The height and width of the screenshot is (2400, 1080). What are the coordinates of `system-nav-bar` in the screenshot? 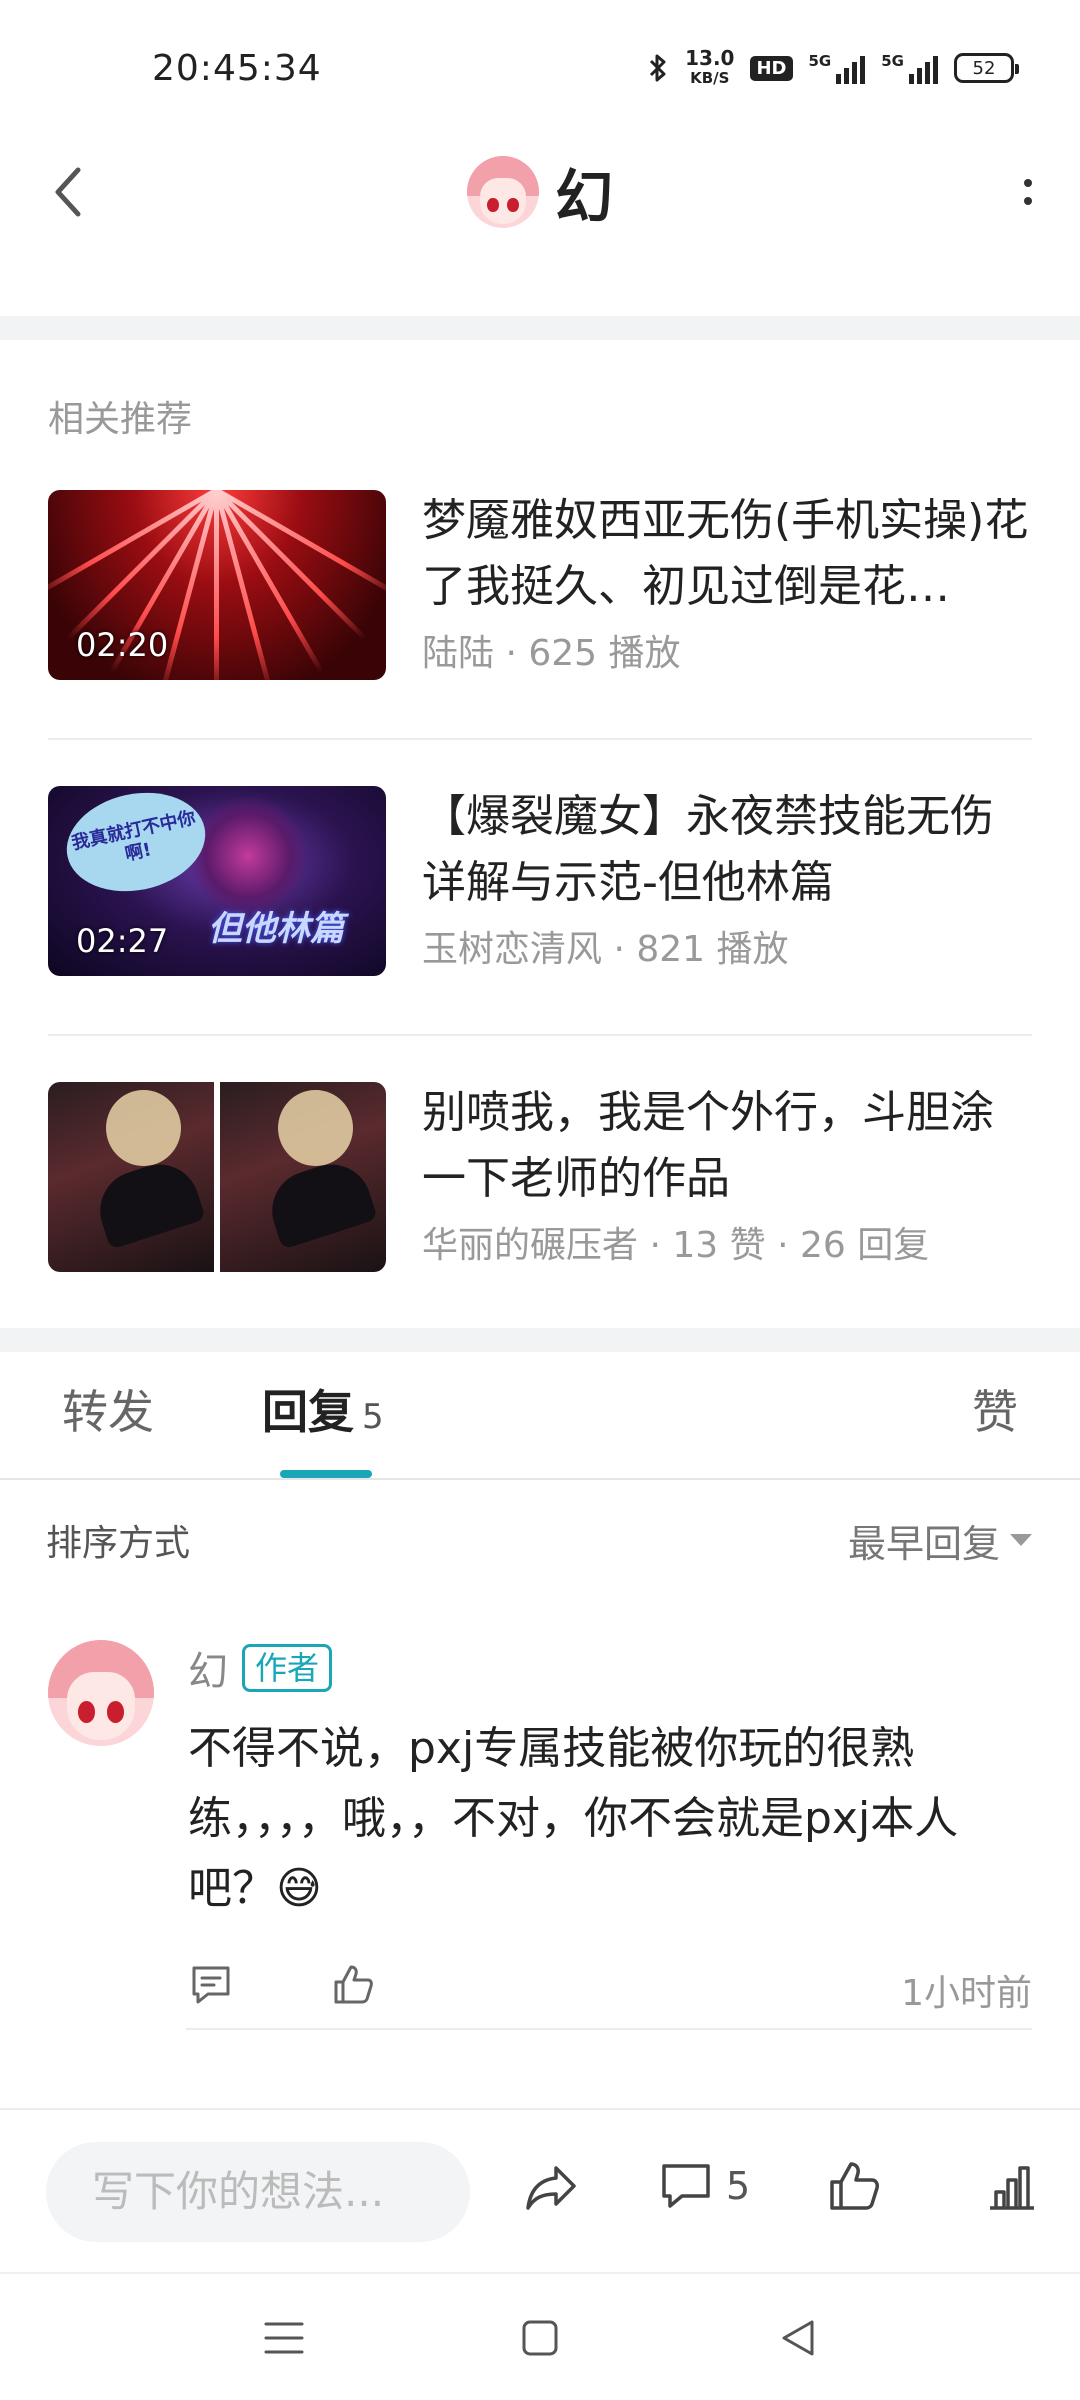 It's located at (540, 2336).